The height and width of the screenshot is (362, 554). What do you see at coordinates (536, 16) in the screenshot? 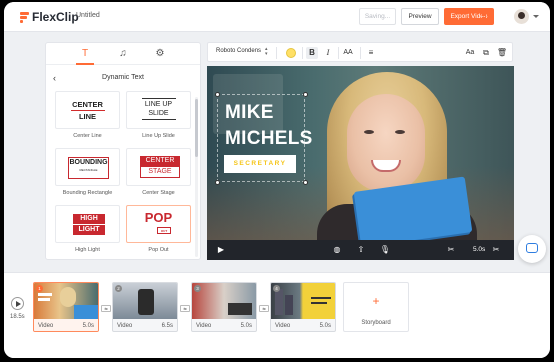
I see `chevron-down-icon` at bounding box center [536, 16].